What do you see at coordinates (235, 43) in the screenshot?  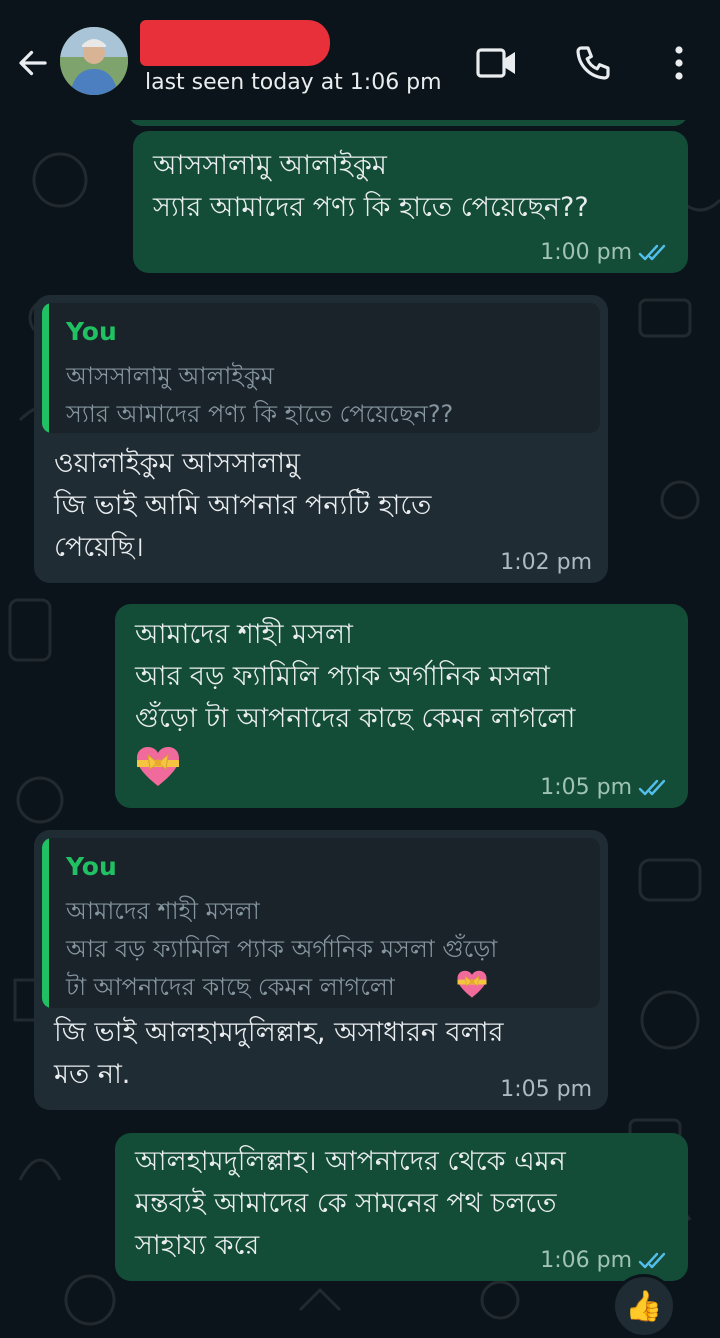 I see `contact-name-redacted` at bounding box center [235, 43].